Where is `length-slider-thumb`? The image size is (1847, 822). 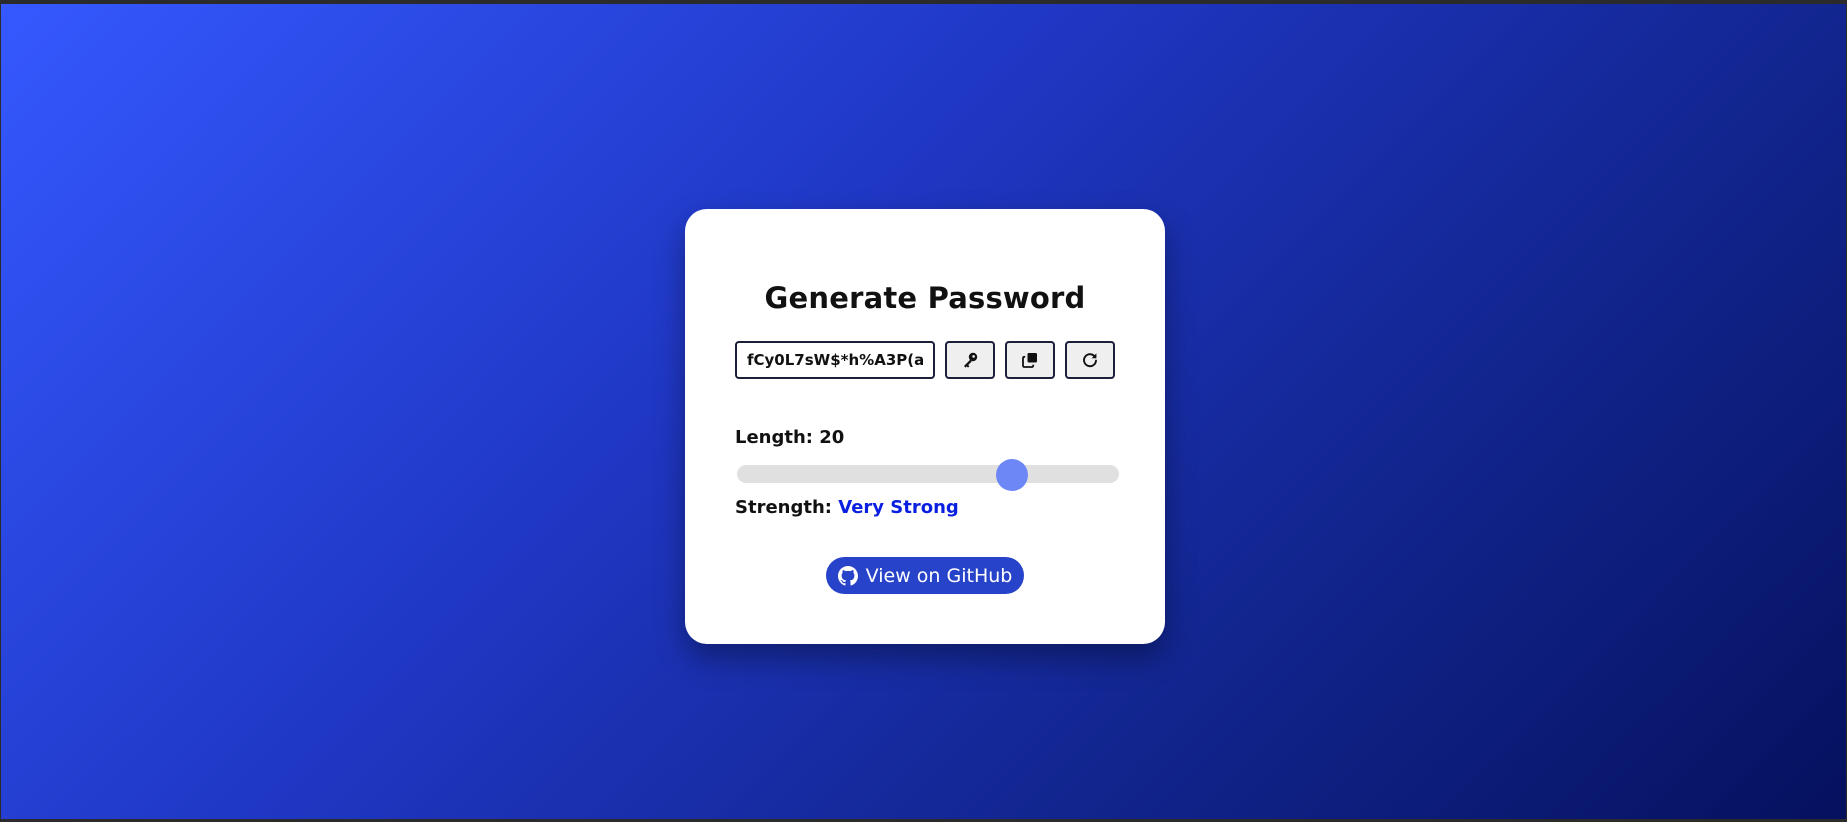 length-slider-thumb is located at coordinates (1012, 475).